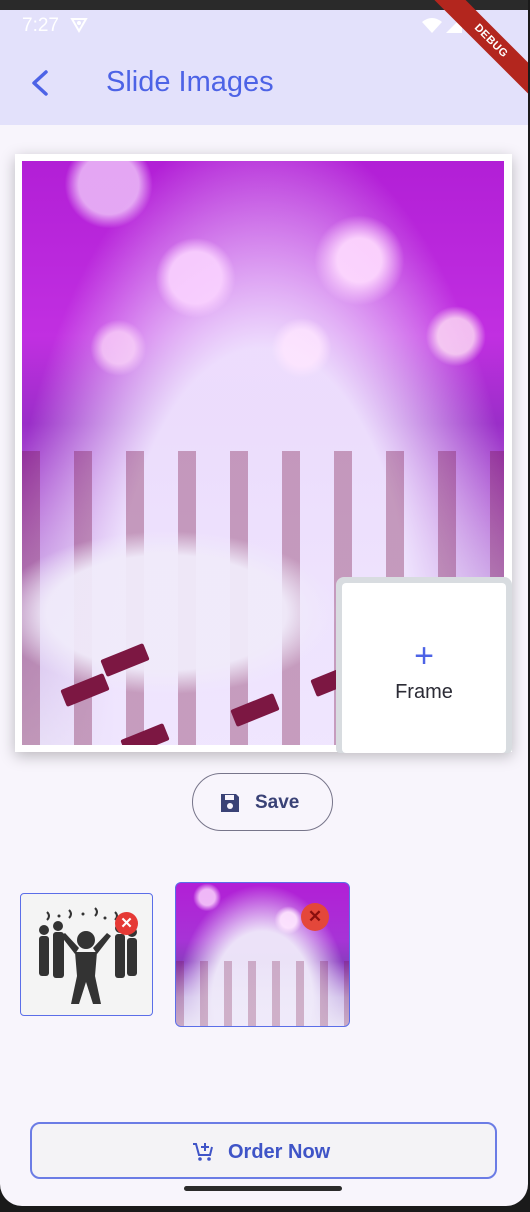 This screenshot has width=530, height=1212. I want to click on add-frame-card: + Frame, so click(424, 668).